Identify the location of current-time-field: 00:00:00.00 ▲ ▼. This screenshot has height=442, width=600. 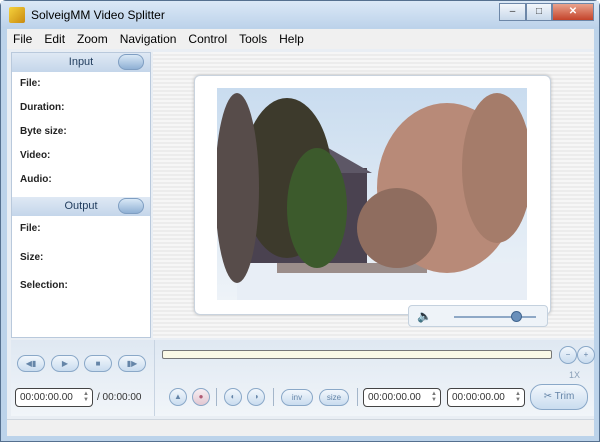
(54, 397).